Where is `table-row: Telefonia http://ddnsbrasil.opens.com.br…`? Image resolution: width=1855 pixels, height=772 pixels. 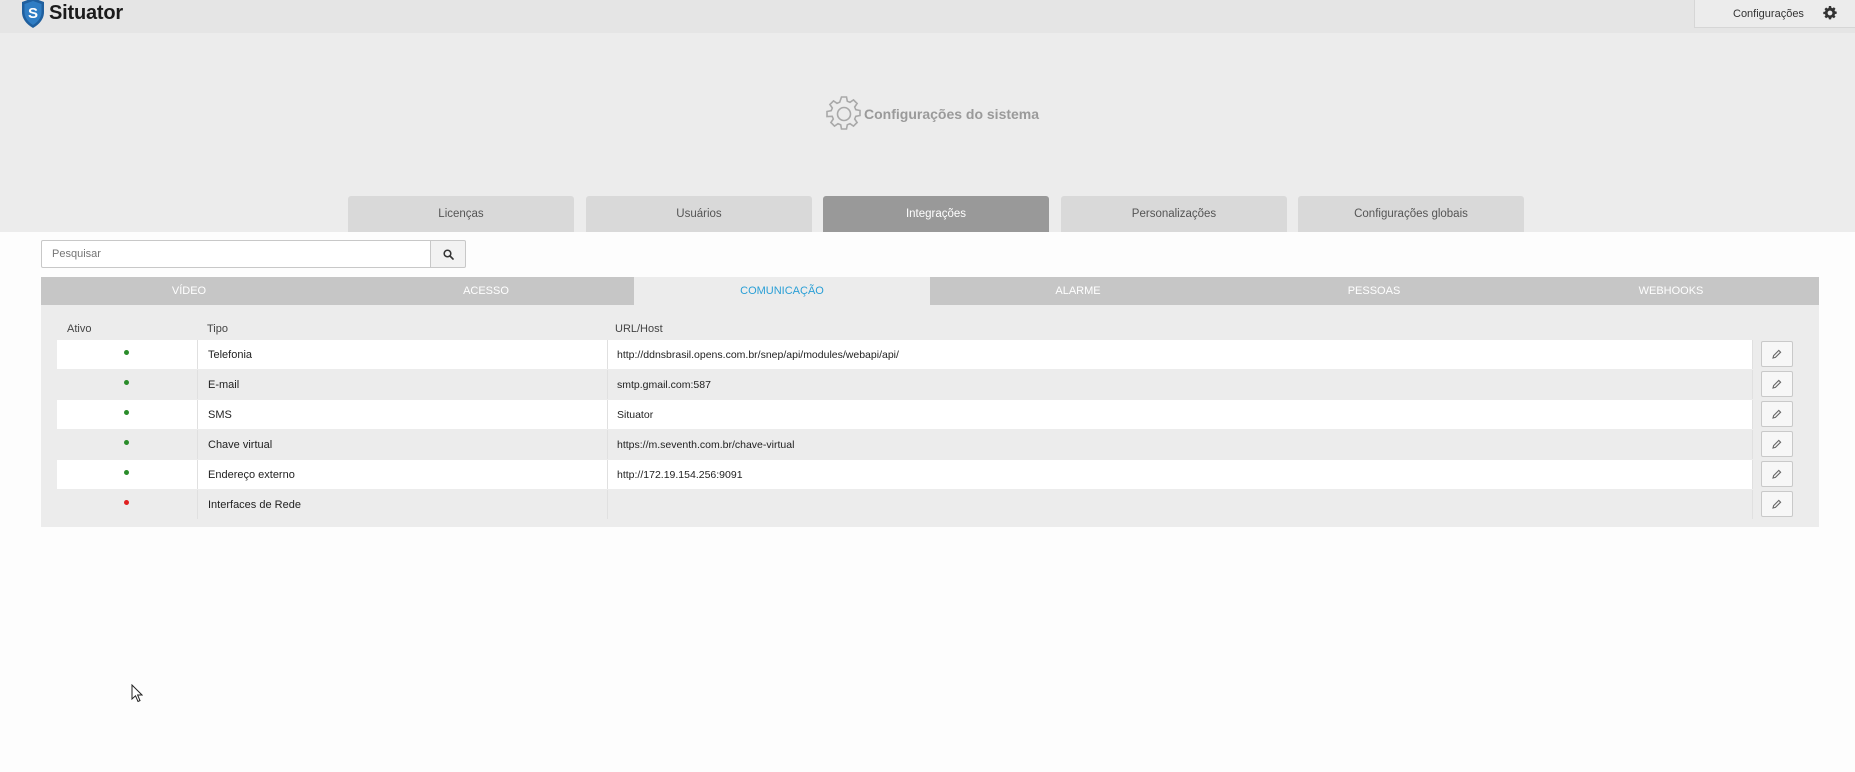 table-row: Telefonia http://ddnsbrasil.opens.com.br… is located at coordinates (905, 354).